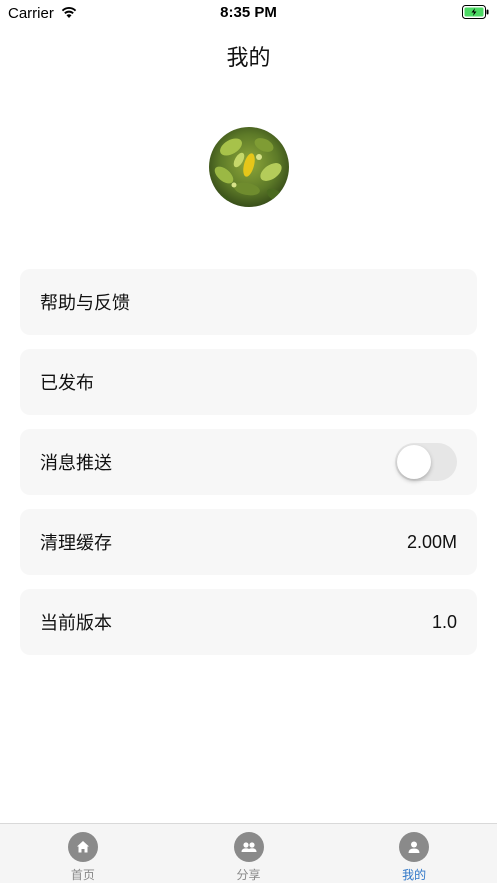 This screenshot has width=497, height=883. I want to click on menu-item-label: 帮助与反馈, so click(85, 303).